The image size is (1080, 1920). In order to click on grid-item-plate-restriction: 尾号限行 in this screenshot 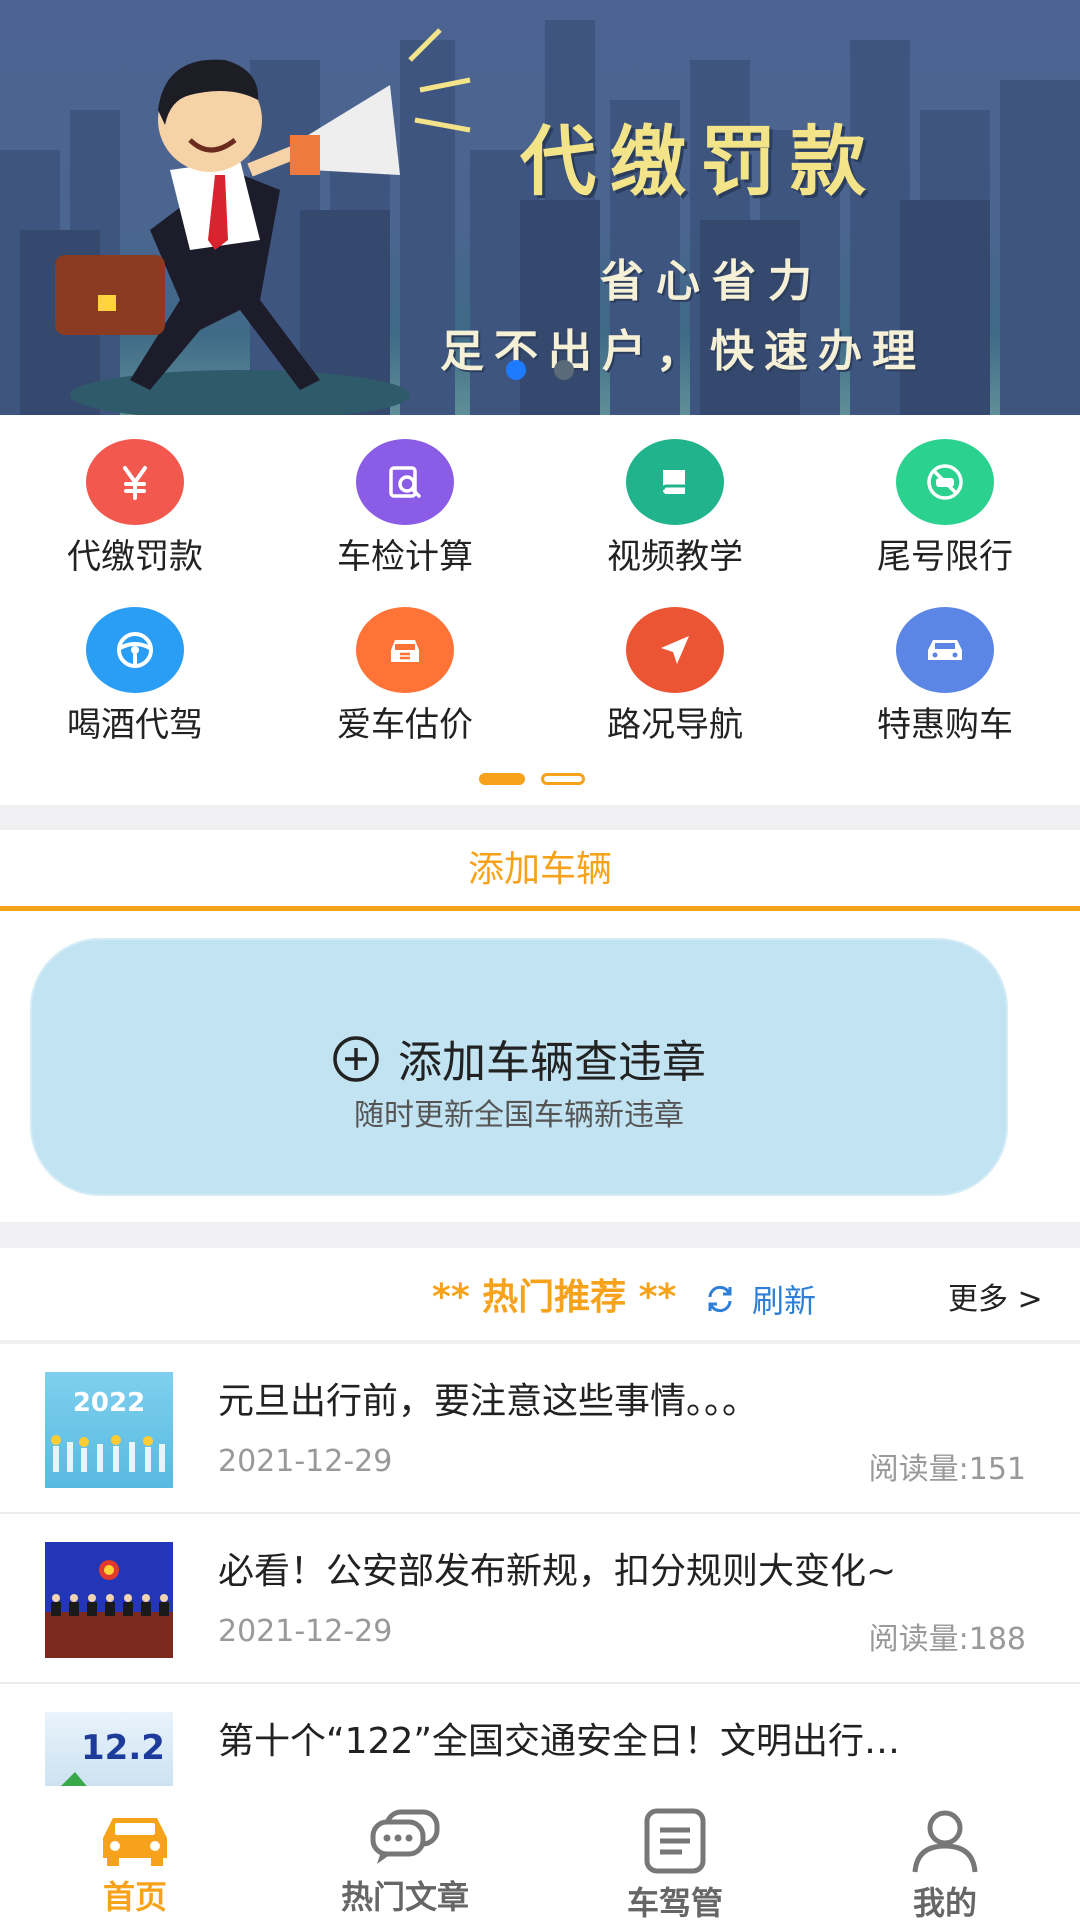, I will do `click(945, 507)`.